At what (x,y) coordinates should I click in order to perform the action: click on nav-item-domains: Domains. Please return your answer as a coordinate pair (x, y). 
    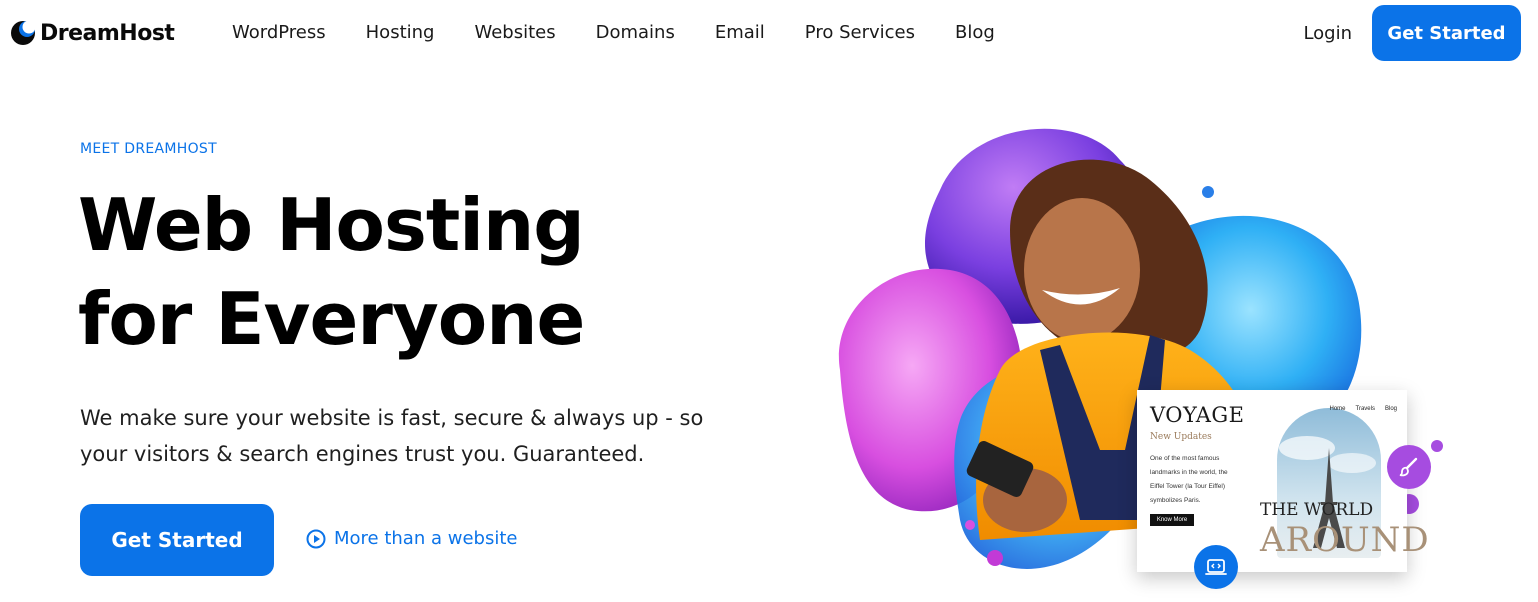
    Looking at the image, I should click on (635, 32).